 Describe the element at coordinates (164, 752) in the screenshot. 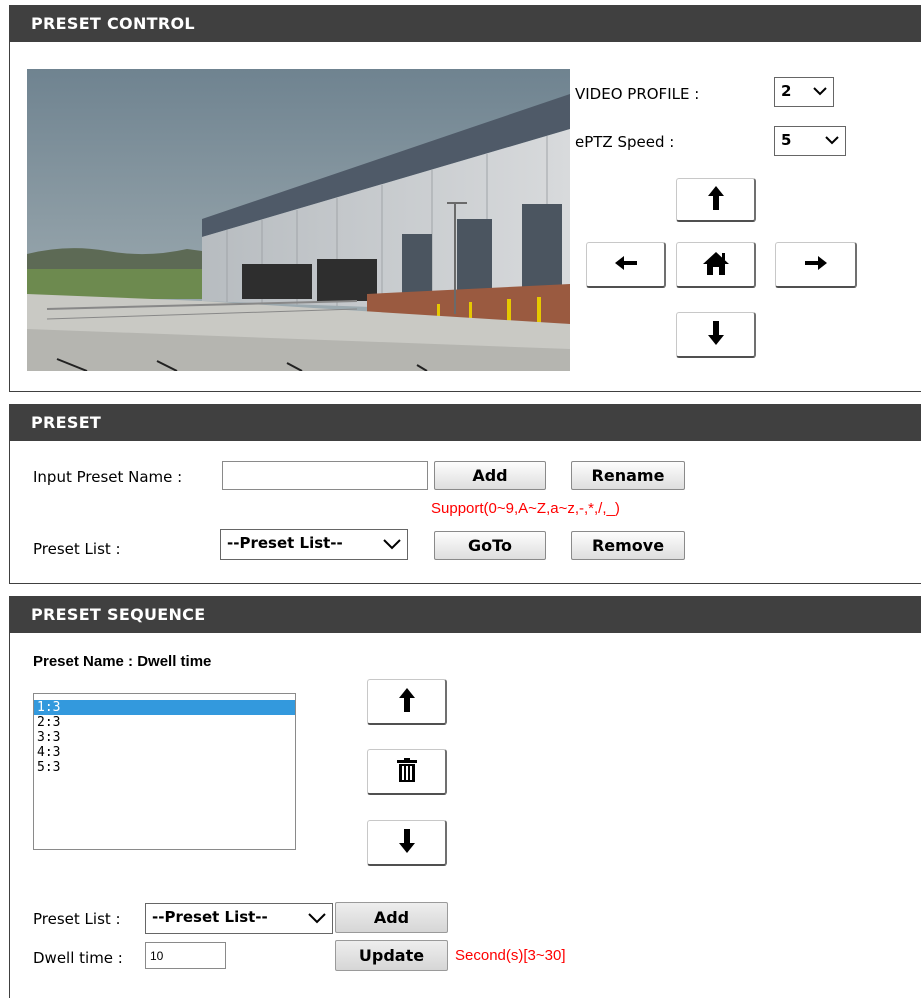

I see `list-item: 4:3` at that location.